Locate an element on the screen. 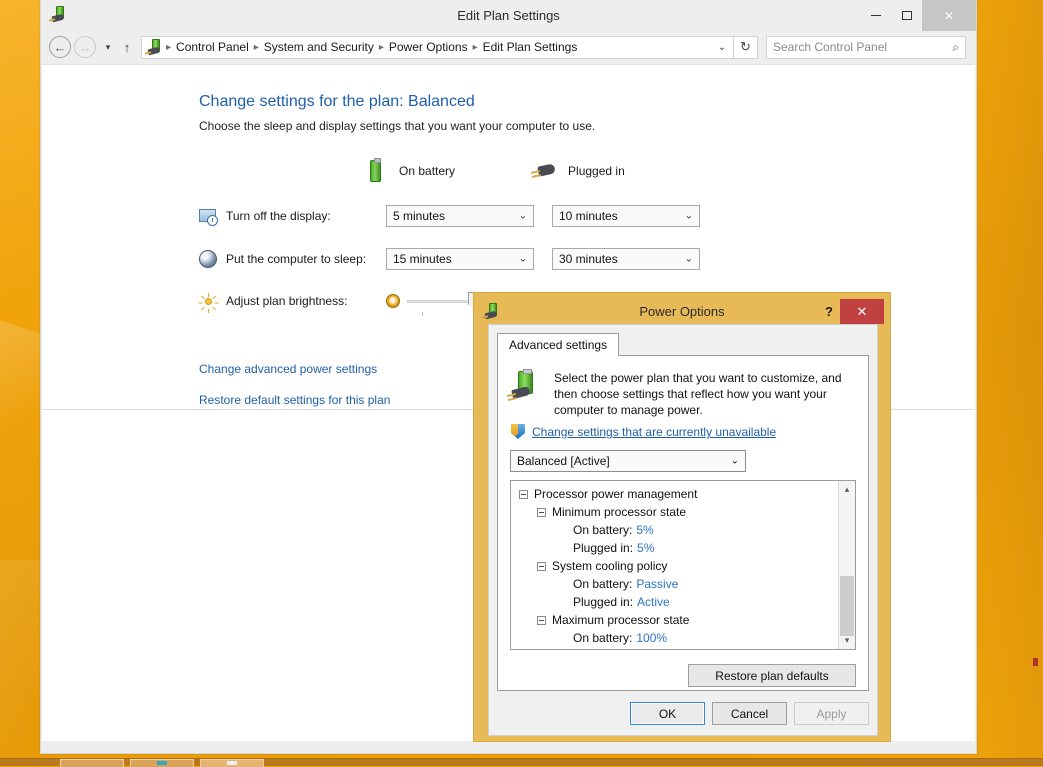 The image size is (1043, 767). scrollbar-thumb is located at coordinates (847, 606).